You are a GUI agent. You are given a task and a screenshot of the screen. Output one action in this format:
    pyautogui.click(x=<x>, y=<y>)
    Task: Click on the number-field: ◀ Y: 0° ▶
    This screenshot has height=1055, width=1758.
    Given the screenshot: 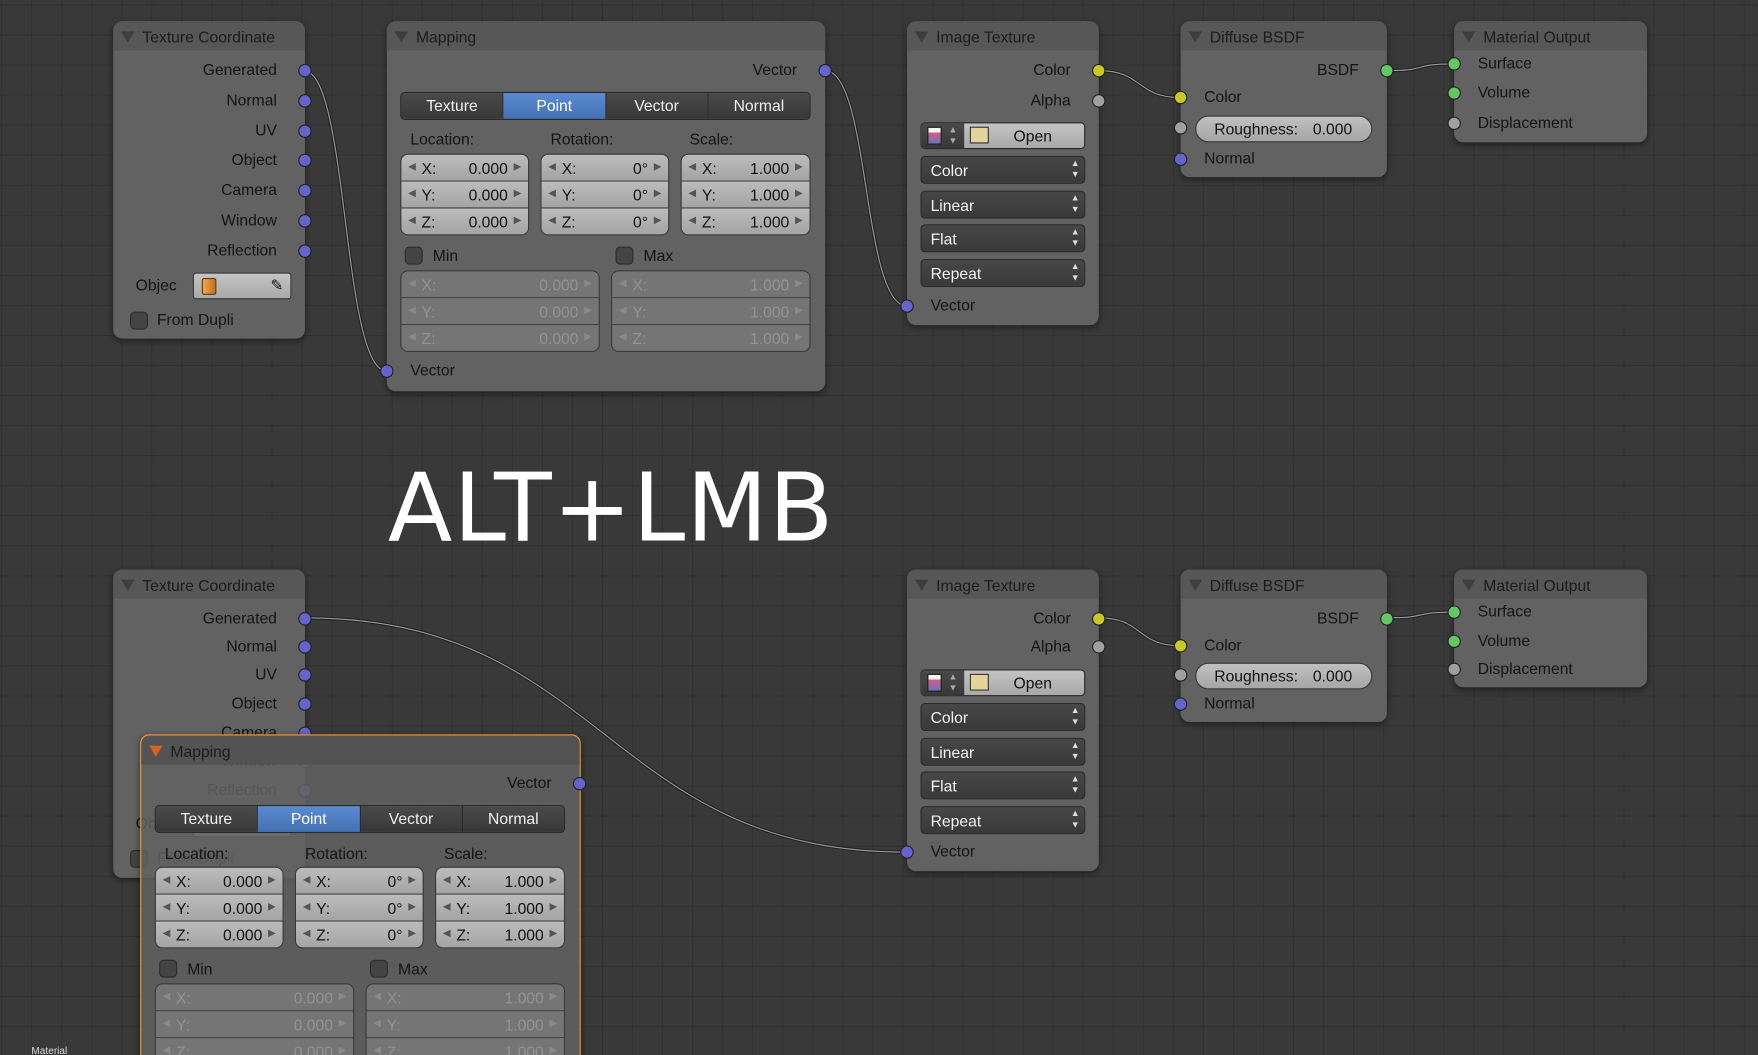 What is the action you would take?
    pyautogui.click(x=359, y=908)
    